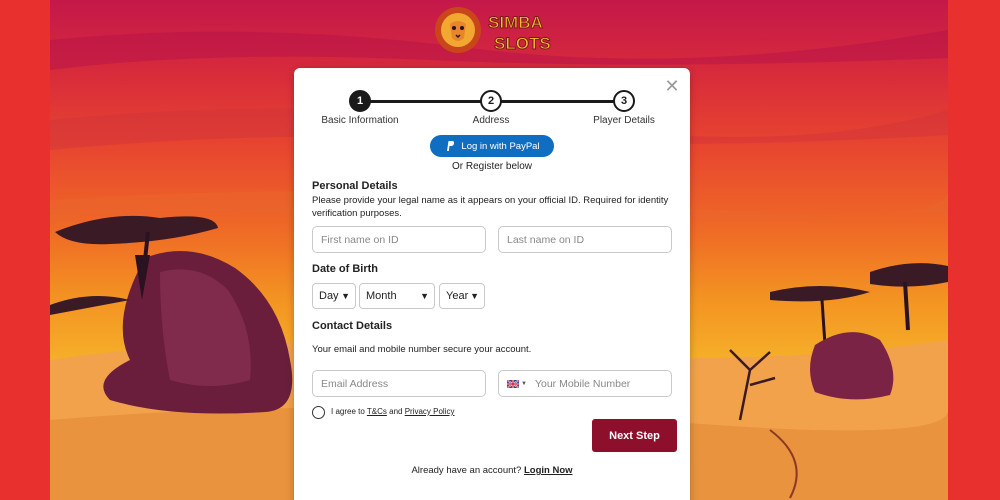 The height and width of the screenshot is (500, 1000). I want to click on dob-year-select: Year ▼, so click(462, 296).